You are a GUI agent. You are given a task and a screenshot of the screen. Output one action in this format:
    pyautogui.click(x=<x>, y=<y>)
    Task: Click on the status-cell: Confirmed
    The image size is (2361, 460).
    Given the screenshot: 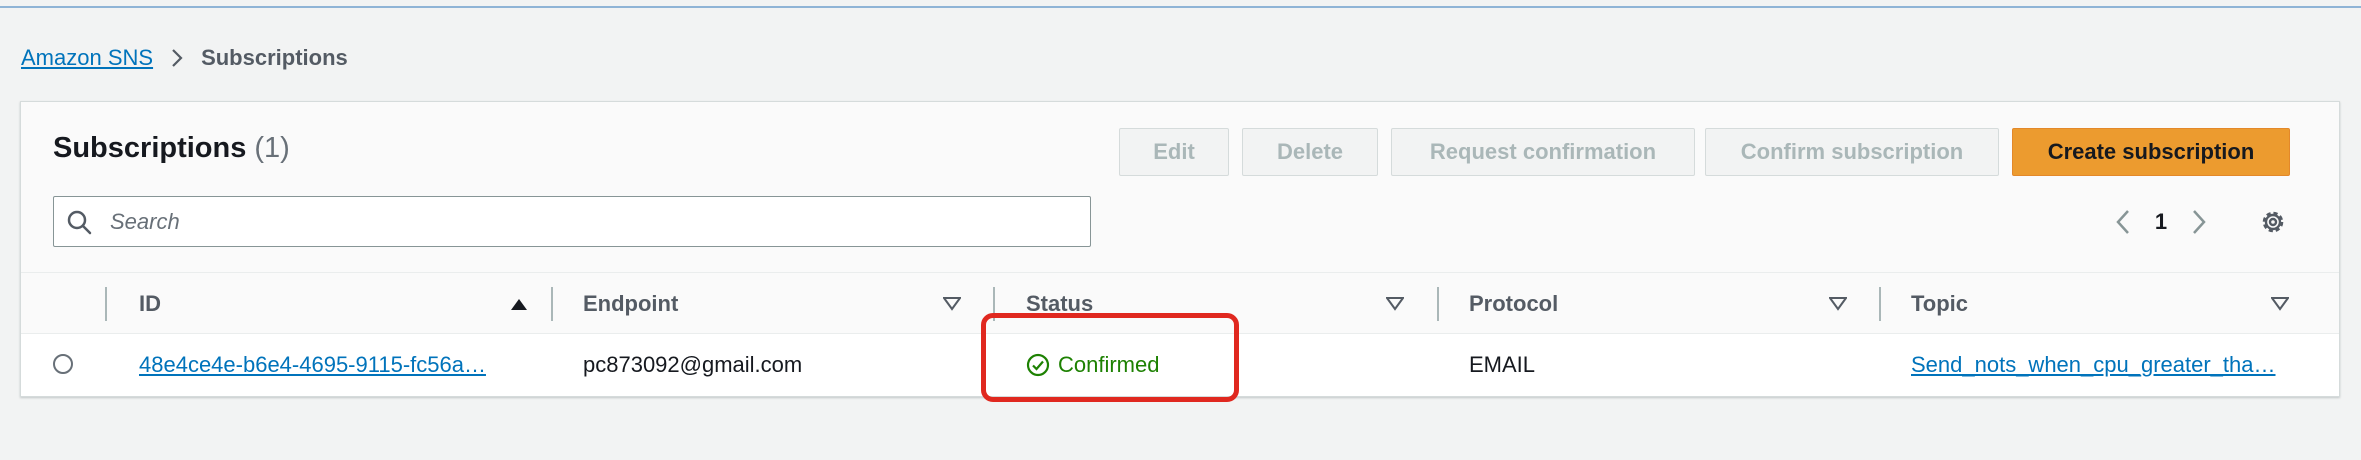 What is the action you would take?
    pyautogui.click(x=1223, y=365)
    